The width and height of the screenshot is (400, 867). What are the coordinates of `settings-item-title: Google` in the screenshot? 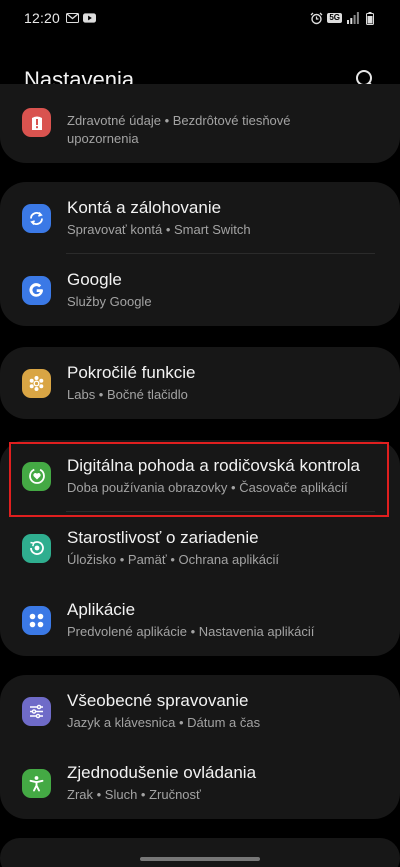 It's located at (94, 279).